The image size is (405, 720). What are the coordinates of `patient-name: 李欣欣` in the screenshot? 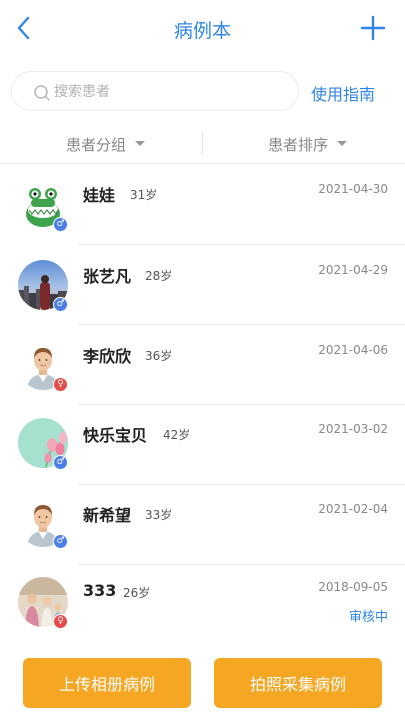 It's located at (107, 356).